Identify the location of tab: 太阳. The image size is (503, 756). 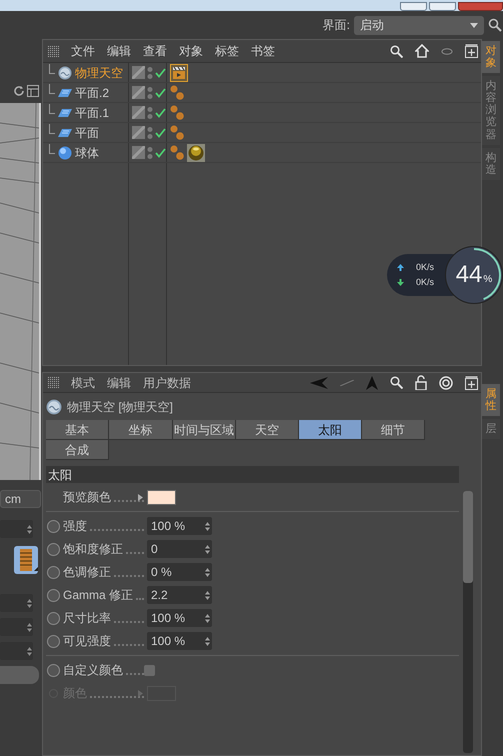
(330, 430).